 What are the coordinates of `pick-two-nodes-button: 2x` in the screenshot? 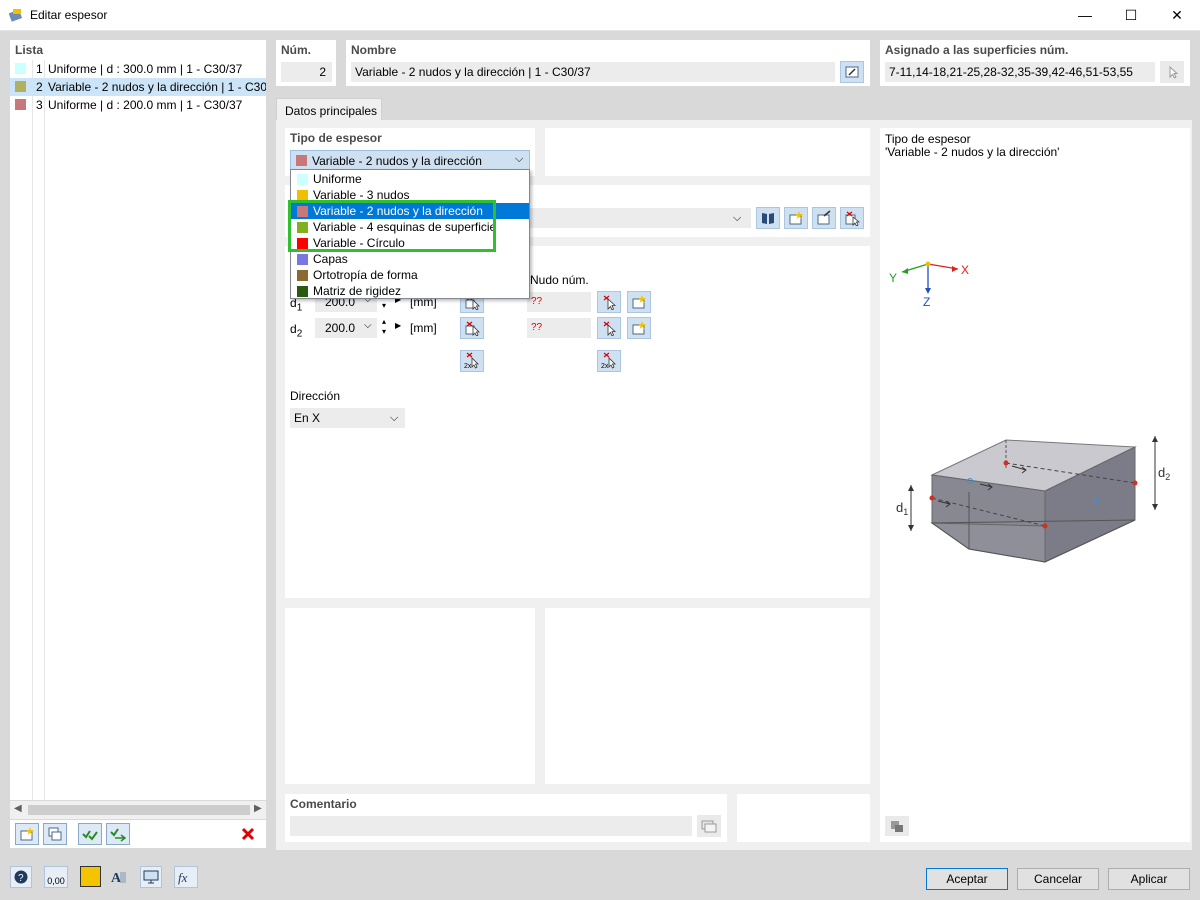 It's located at (472, 361).